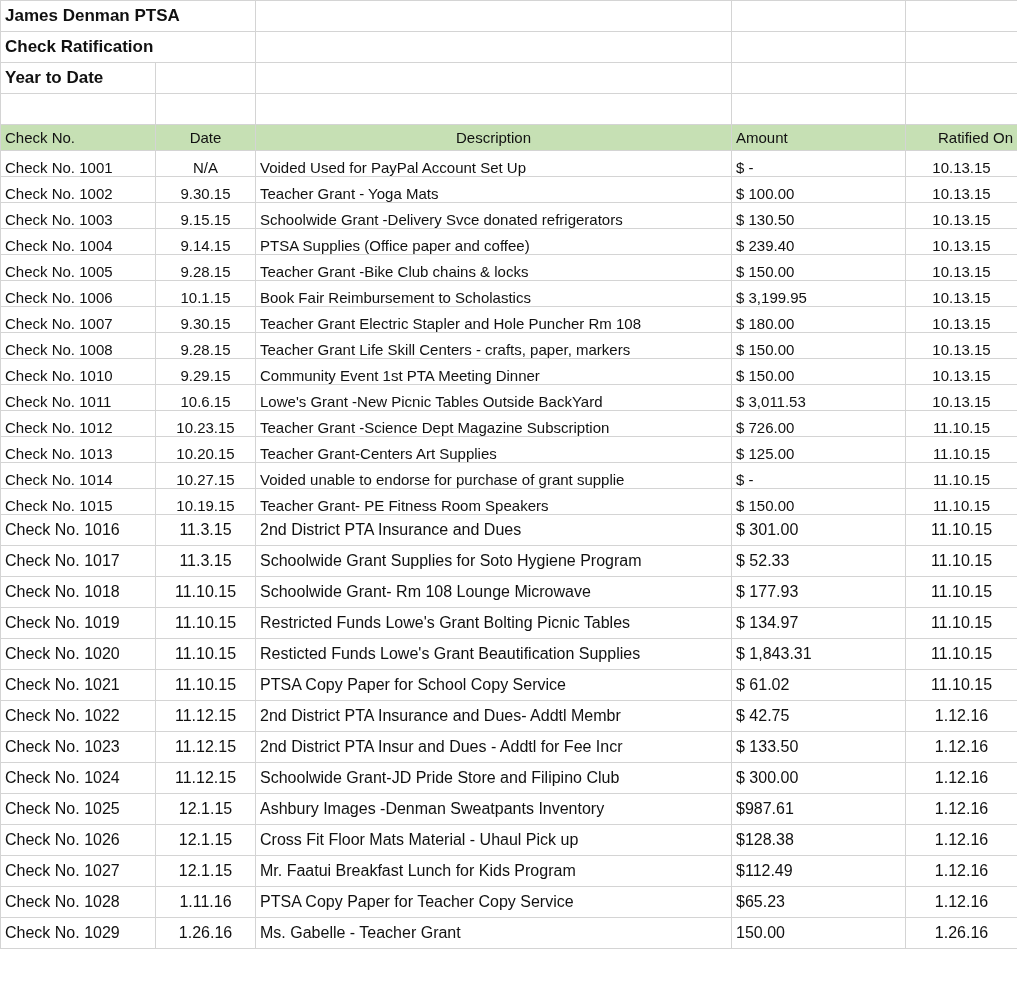 The width and height of the screenshot is (1017, 983). Describe the element at coordinates (445, 349) in the screenshot. I see `description-cell: Teacher Grant Life Skill Centers - crafts, paper, markers` at that location.